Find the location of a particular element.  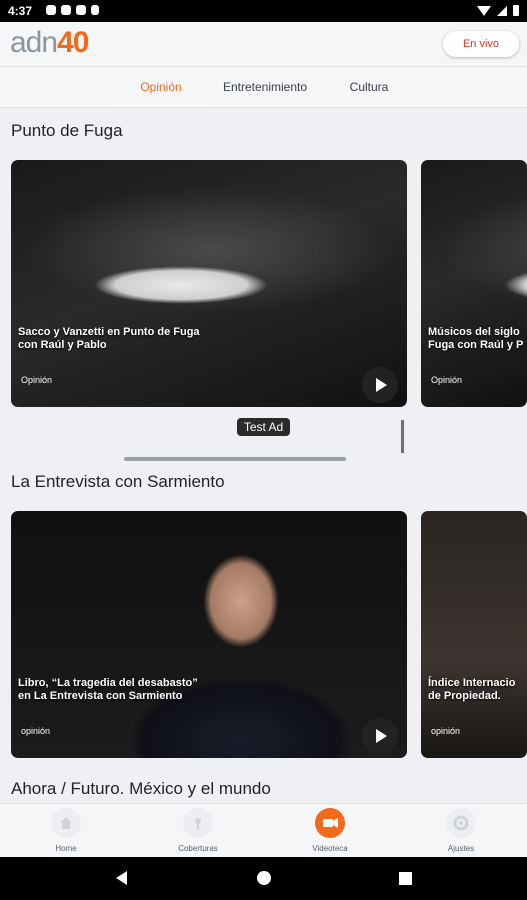

section-title: La Entrevista con Sarmiento is located at coordinates (118, 481).